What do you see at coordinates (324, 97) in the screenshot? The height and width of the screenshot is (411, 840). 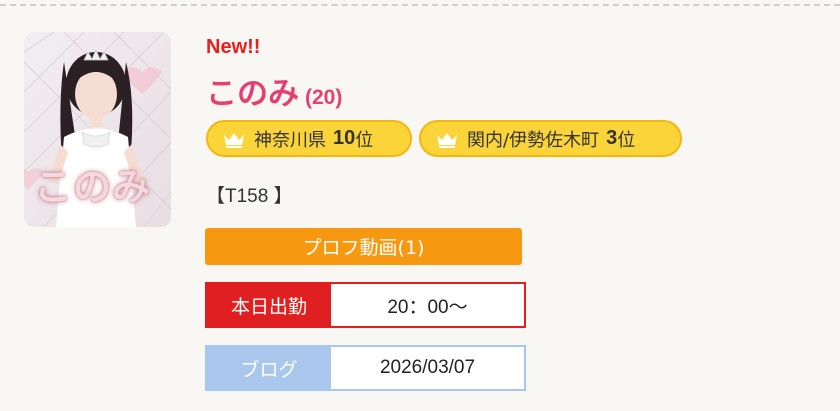 I see `cast-age: (20)` at bounding box center [324, 97].